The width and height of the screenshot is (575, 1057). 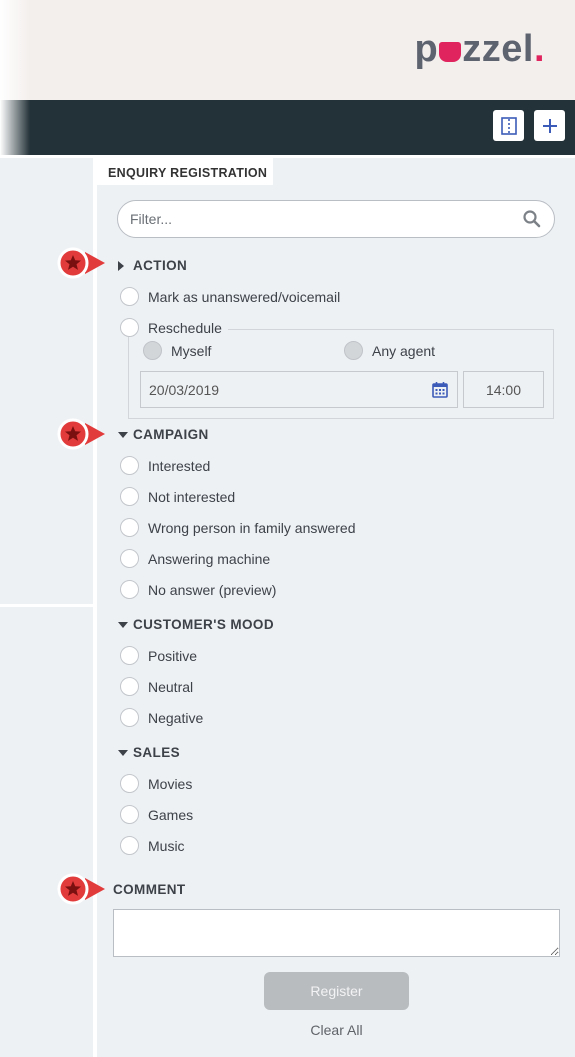 I want to click on split-view-button, so click(x=508, y=125).